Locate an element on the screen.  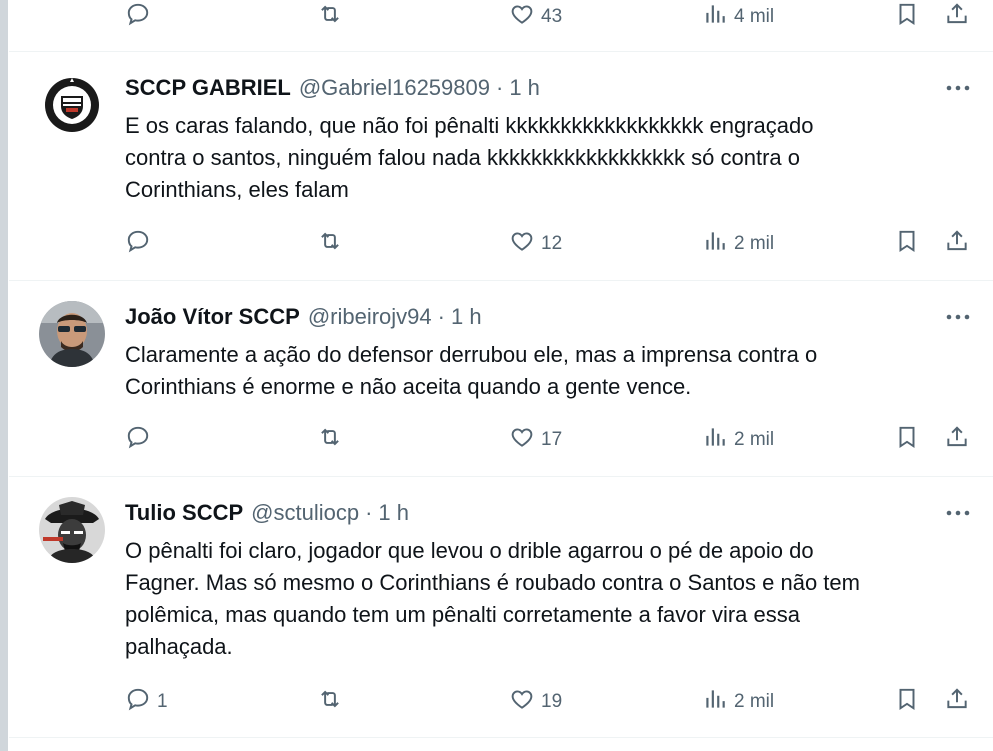
reply-button: 1 is located at coordinates (146, 702).